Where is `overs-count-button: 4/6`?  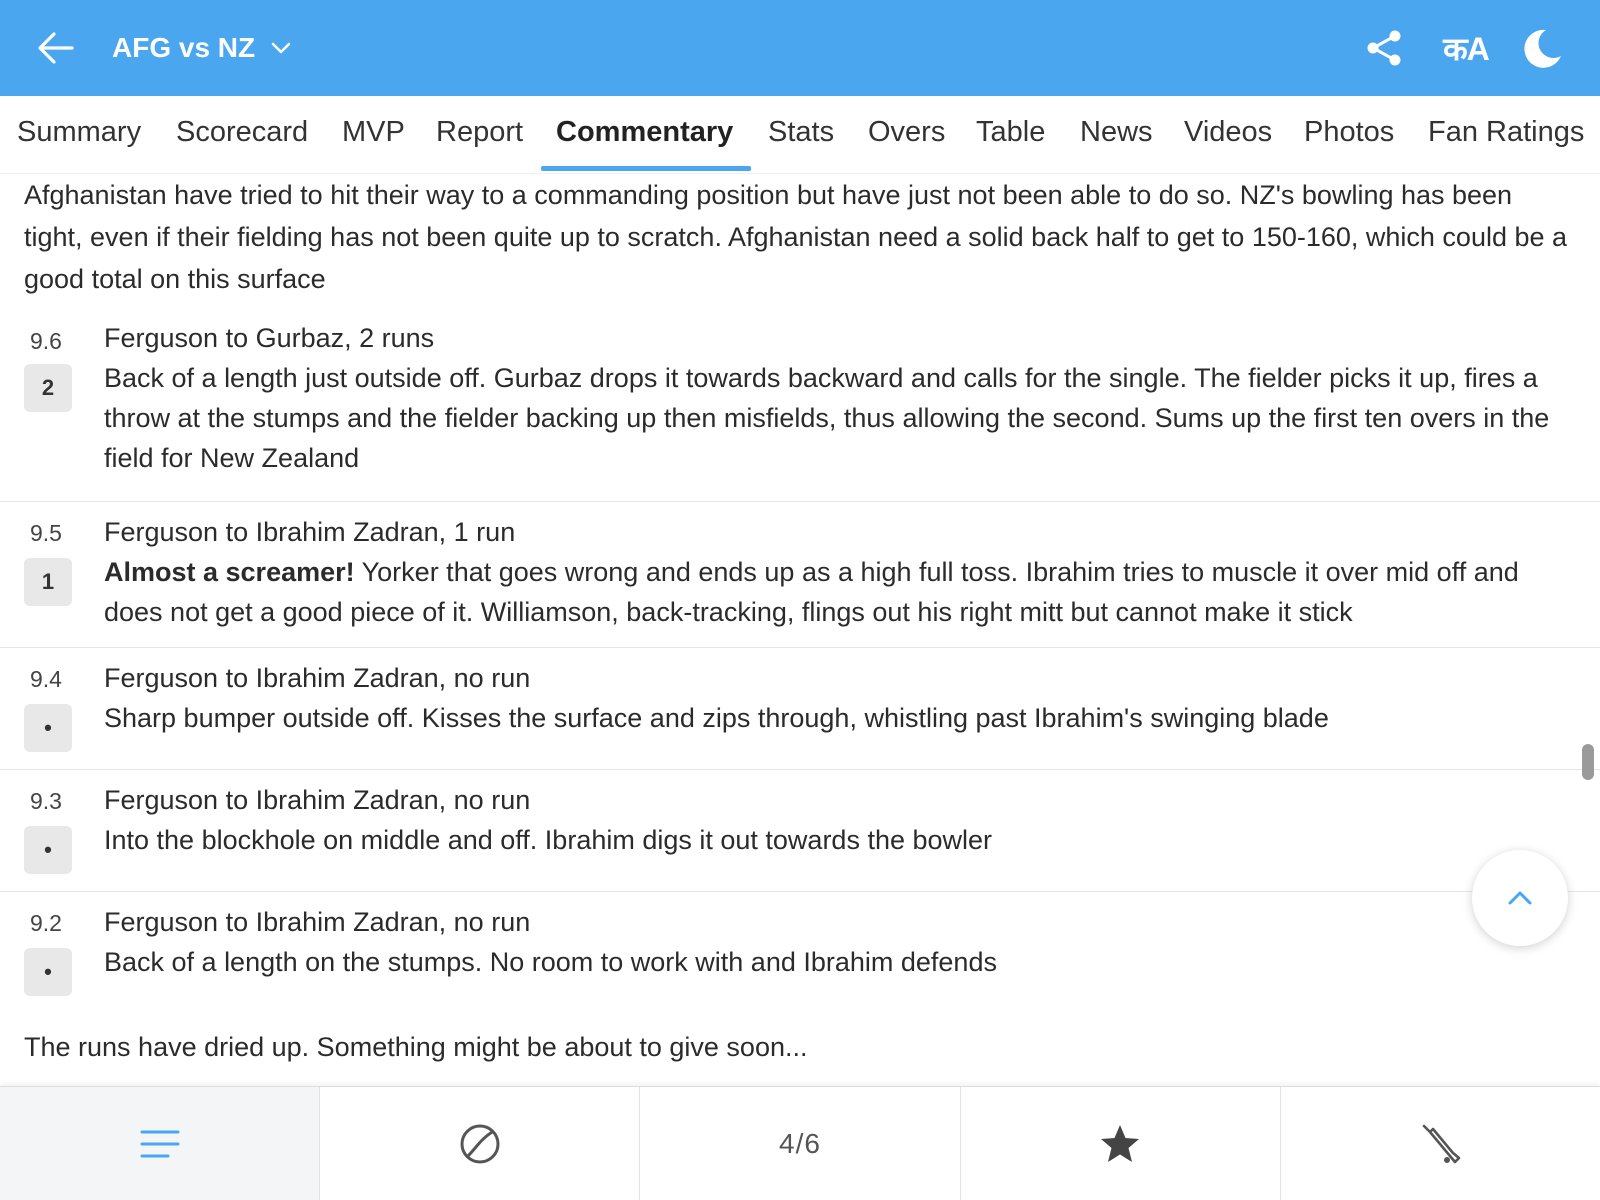 overs-count-button: 4/6 is located at coordinates (800, 1143).